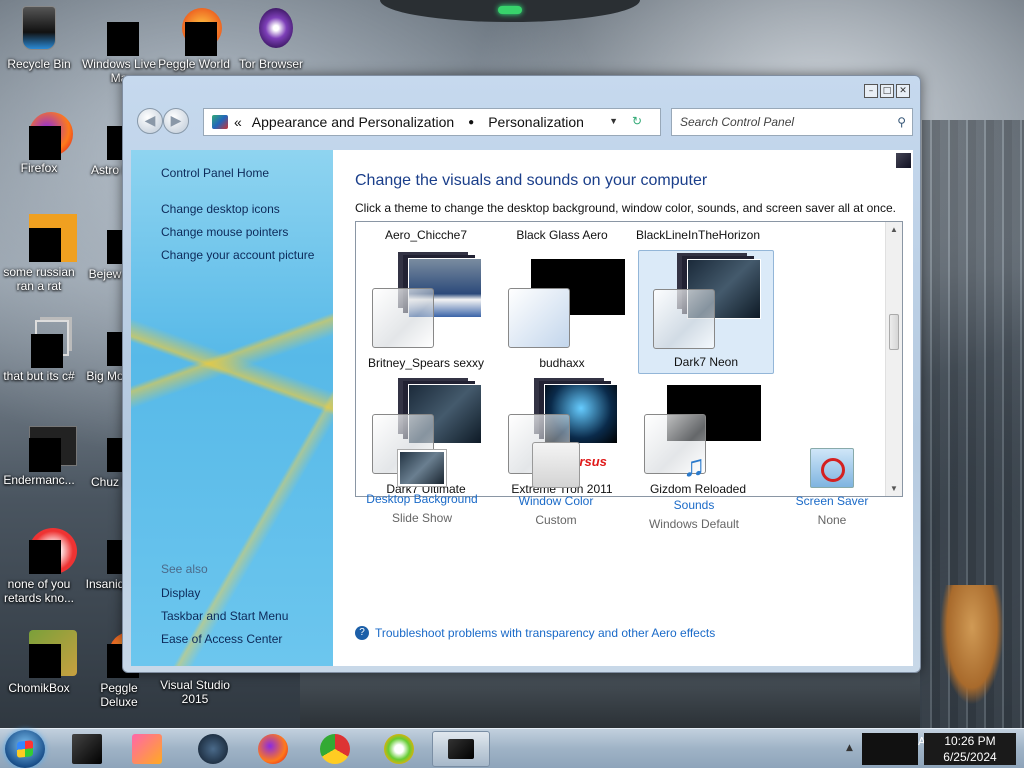 This screenshot has height=768, width=1024. What do you see at coordinates (150, 121) in the screenshot?
I see `back-button: ◀` at bounding box center [150, 121].